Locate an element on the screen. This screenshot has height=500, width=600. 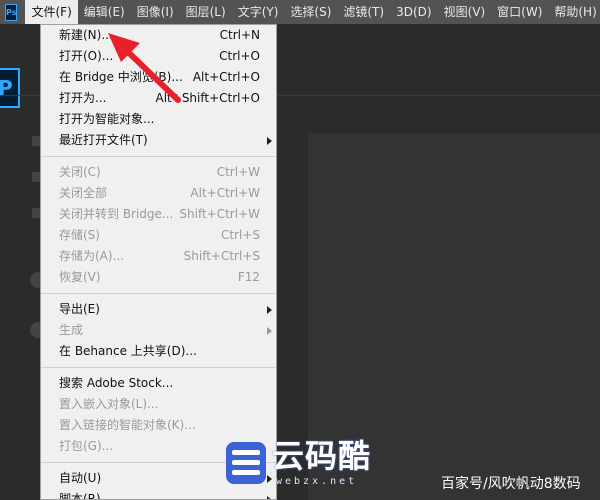
file-menu-item: 在 Bridge 中浏览(B)... Alt+Ctrl+O is located at coordinates (158, 77).